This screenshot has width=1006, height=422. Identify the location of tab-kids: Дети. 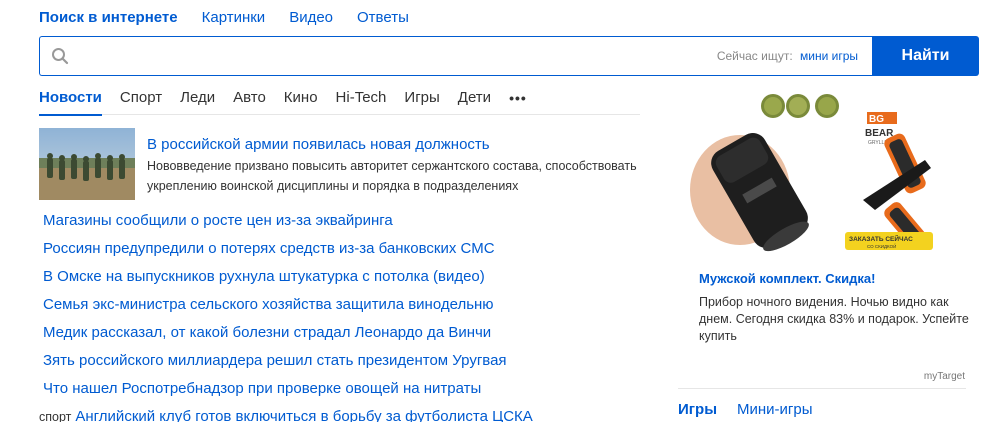
(474, 102).